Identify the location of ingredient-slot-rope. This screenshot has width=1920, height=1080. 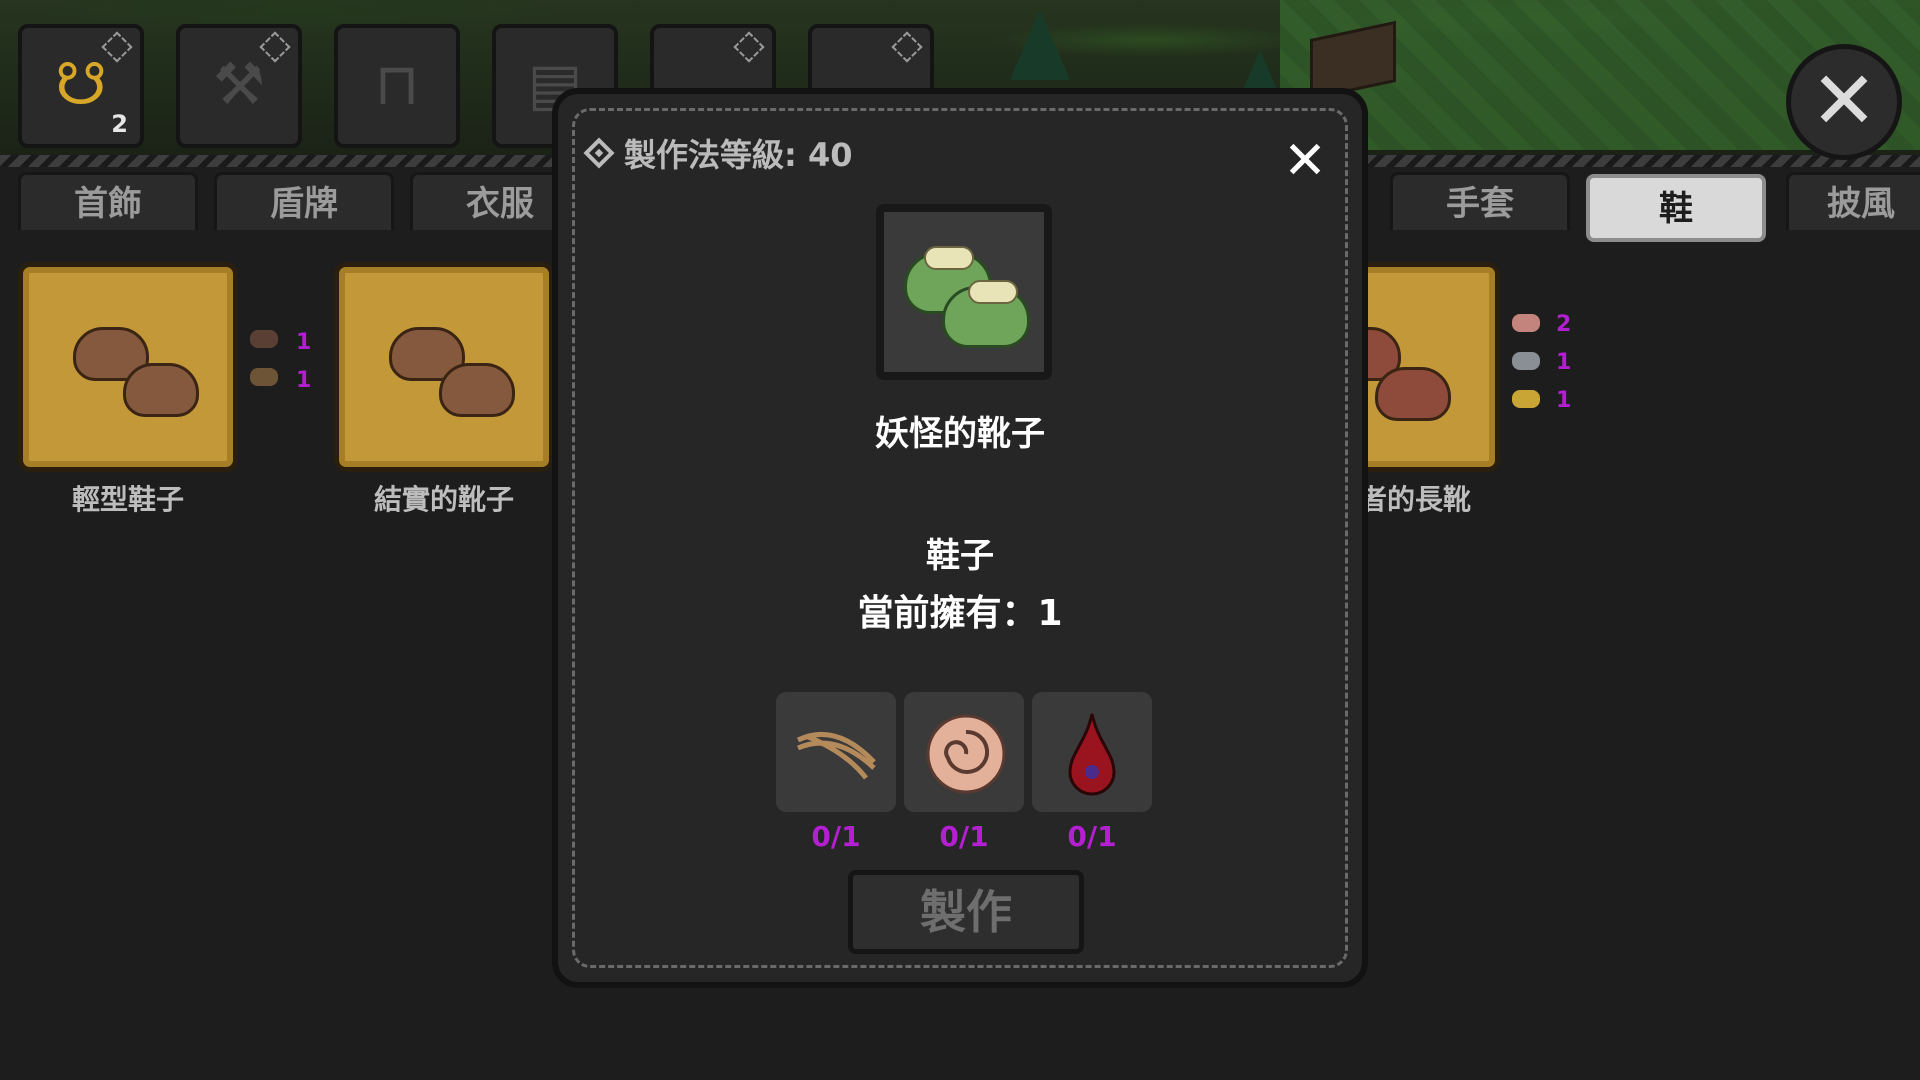
(836, 752).